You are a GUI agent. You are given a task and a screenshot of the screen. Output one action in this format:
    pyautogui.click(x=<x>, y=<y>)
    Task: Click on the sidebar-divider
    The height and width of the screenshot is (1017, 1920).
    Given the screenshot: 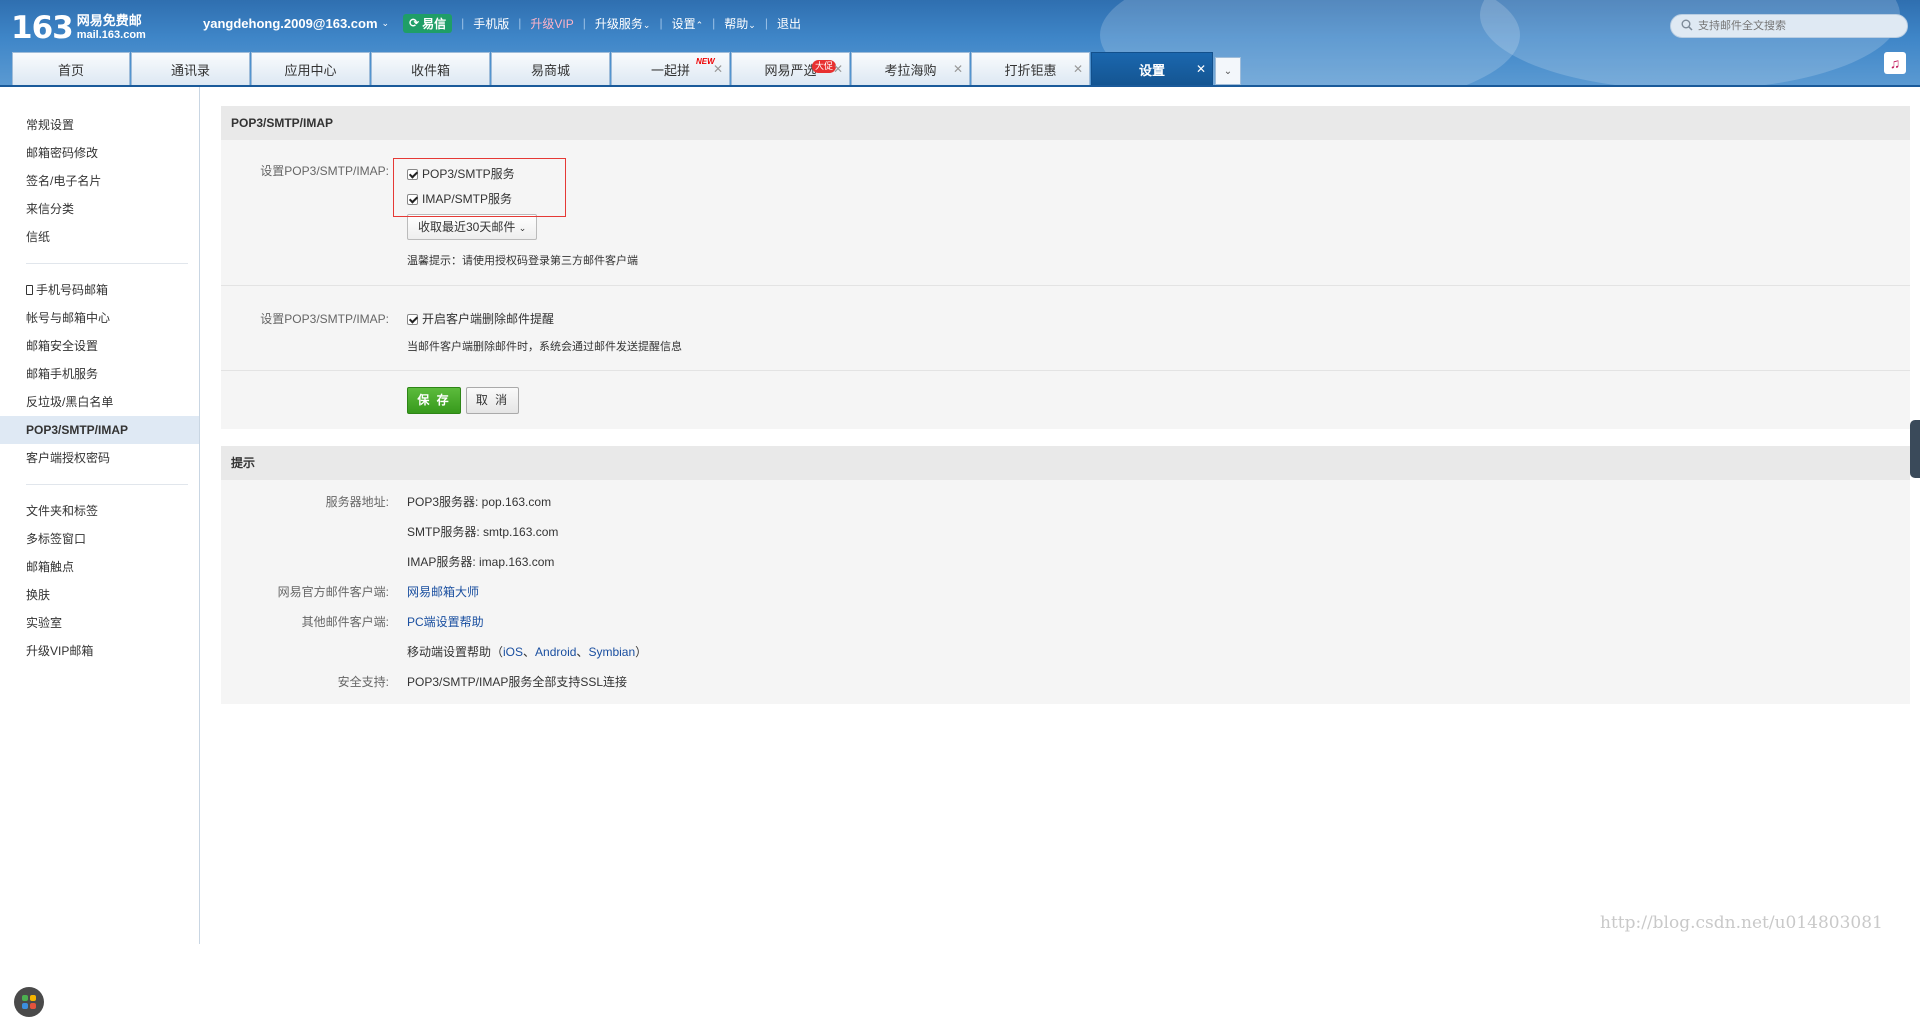 What is the action you would take?
    pyautogui.click(x=107, y=484)
    